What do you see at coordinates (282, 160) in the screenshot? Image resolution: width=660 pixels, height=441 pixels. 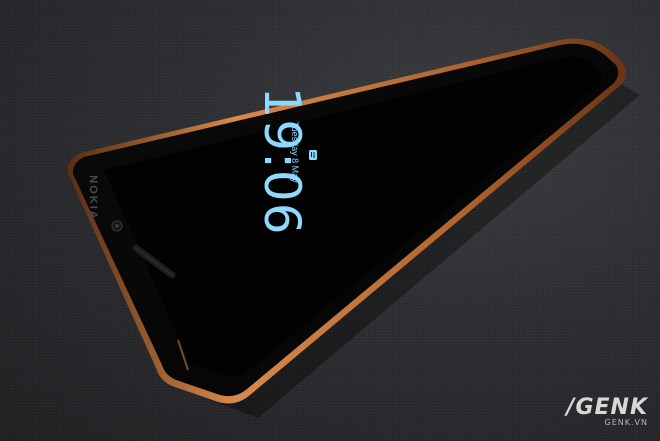 I see `lockscreen-time: 19:06` at bounding box center [282, 160].